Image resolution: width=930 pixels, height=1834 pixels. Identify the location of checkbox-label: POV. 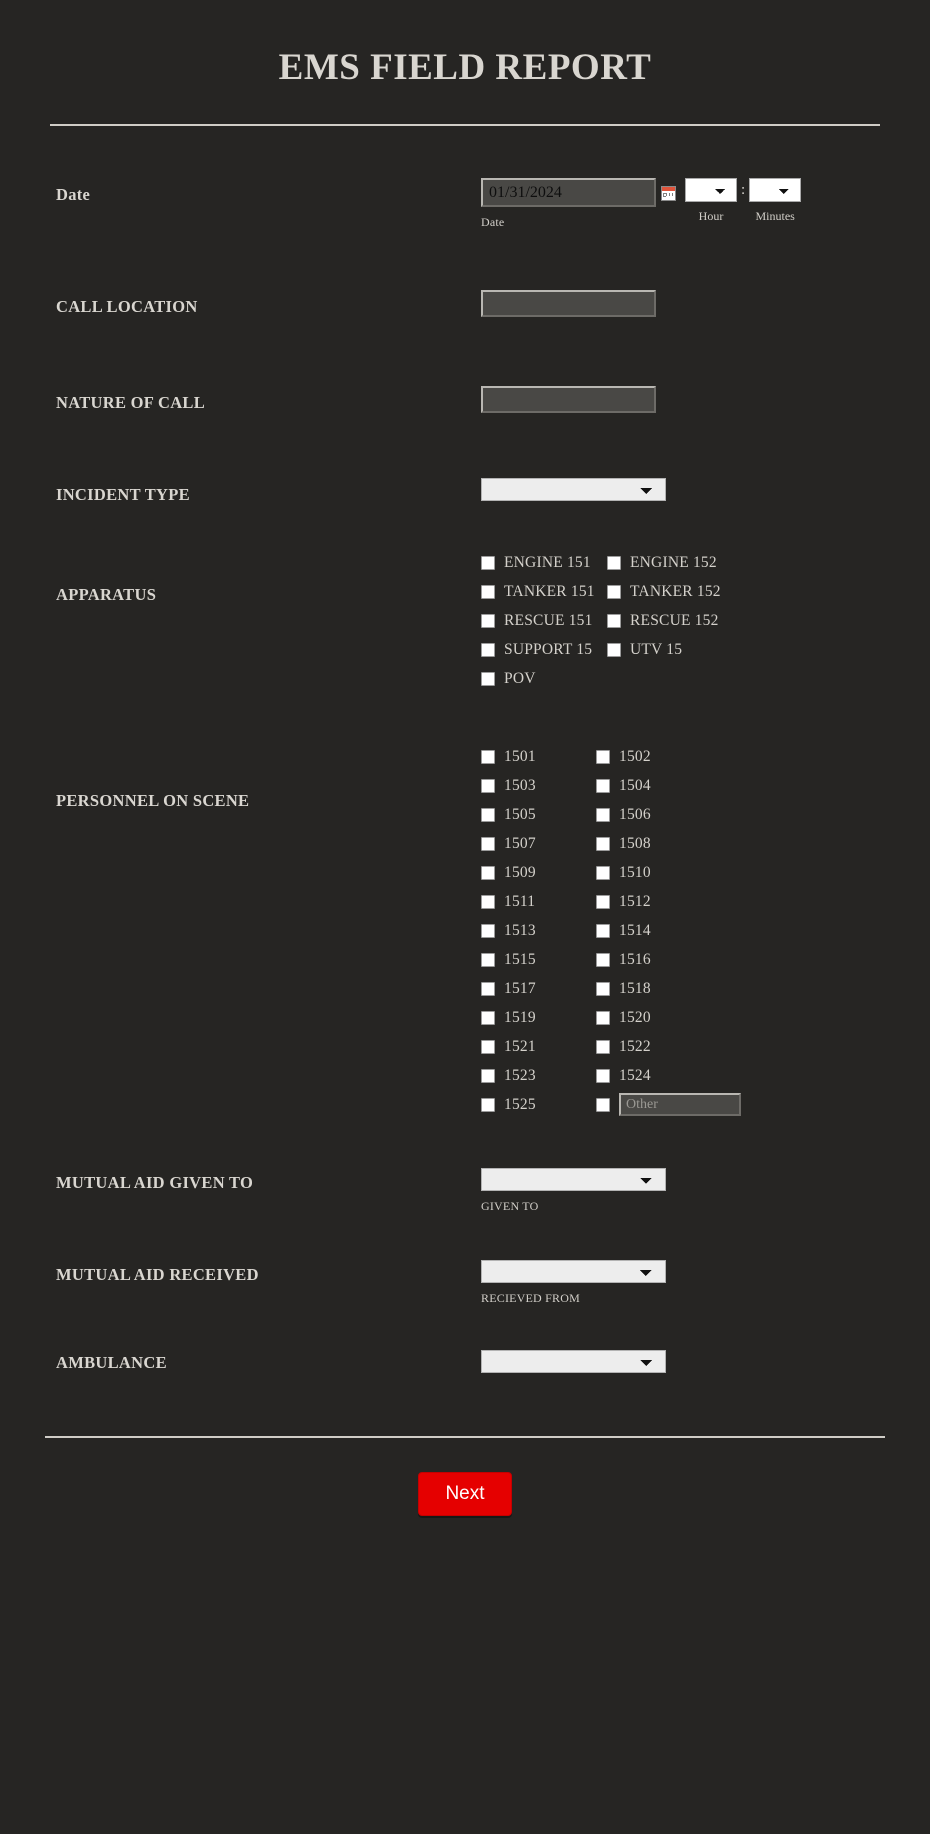
(520, 678).